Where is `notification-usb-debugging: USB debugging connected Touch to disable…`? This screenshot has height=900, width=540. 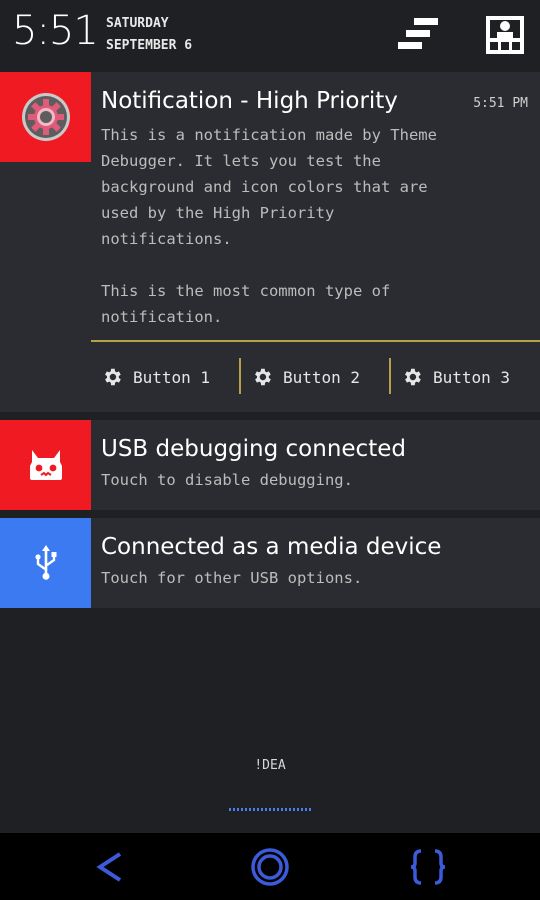
notification-usb-debugging: USB debugging connected Touch to disable… is located at coordinates (270, 465).